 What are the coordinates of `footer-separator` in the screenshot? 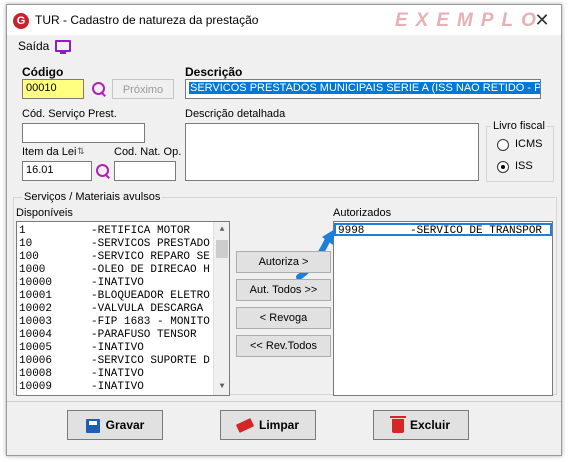 It's located at (284, 401).